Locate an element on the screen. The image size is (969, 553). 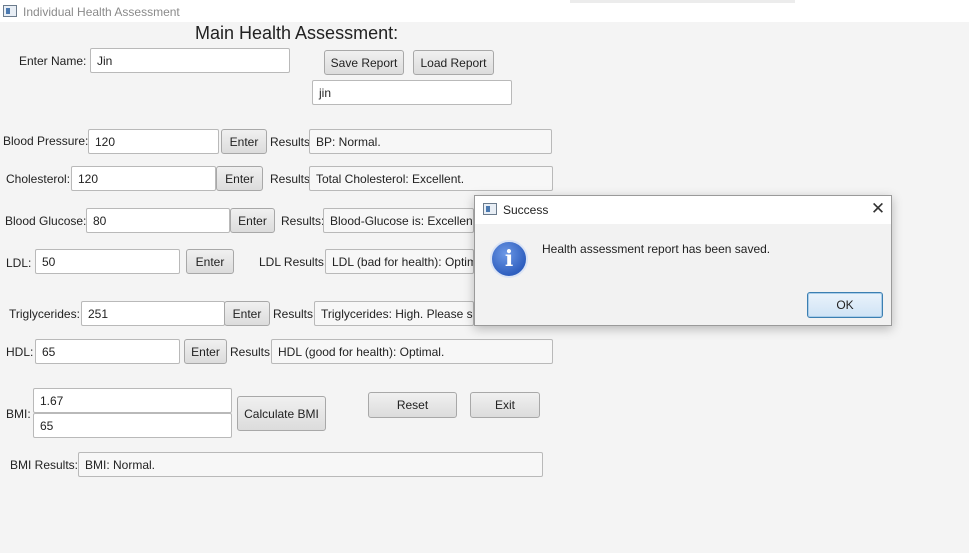
ldl-enter-button: Enter is located at coordinates (210, 261).